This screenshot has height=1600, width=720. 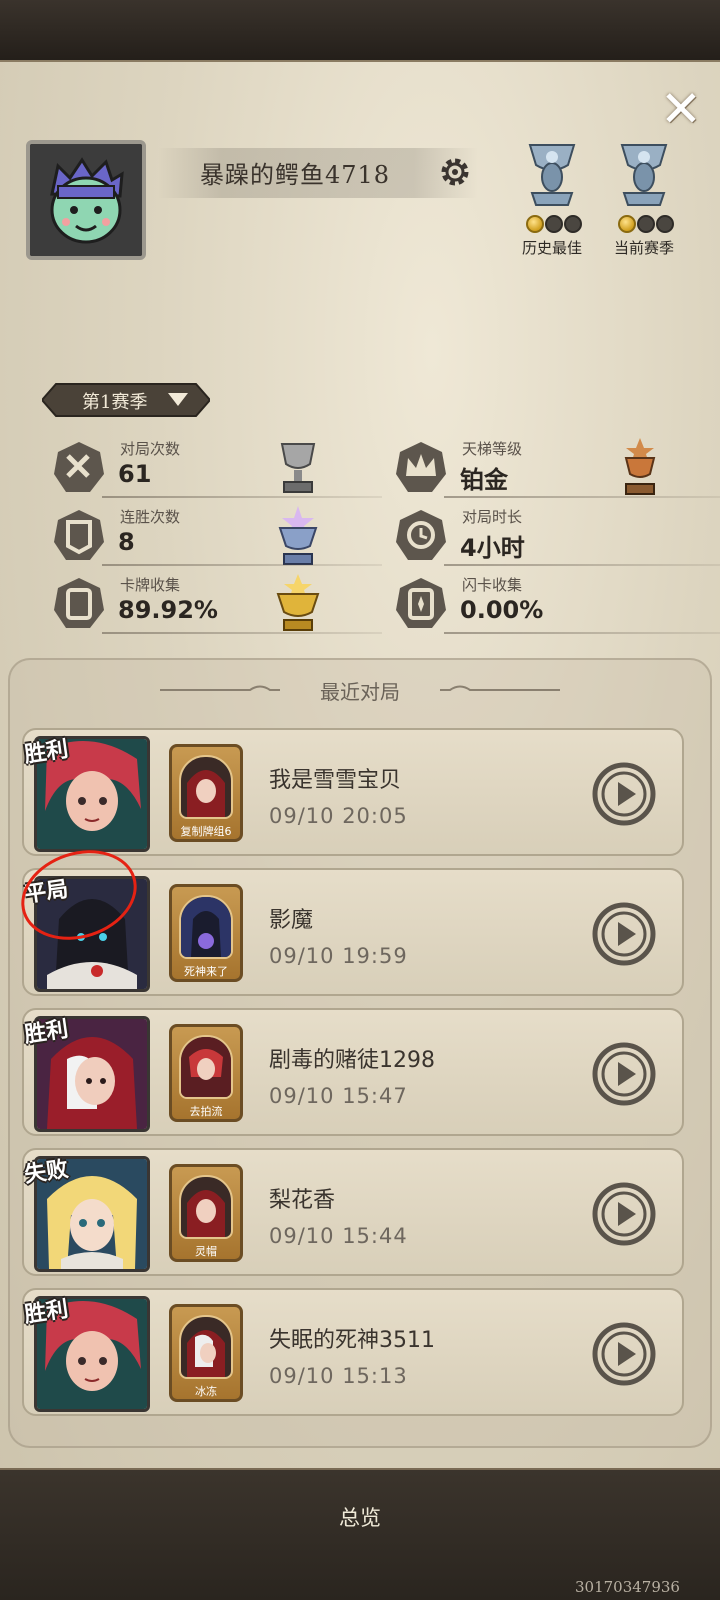 I want to click on stat-title: 对局次数, so click(x=150, y=449).